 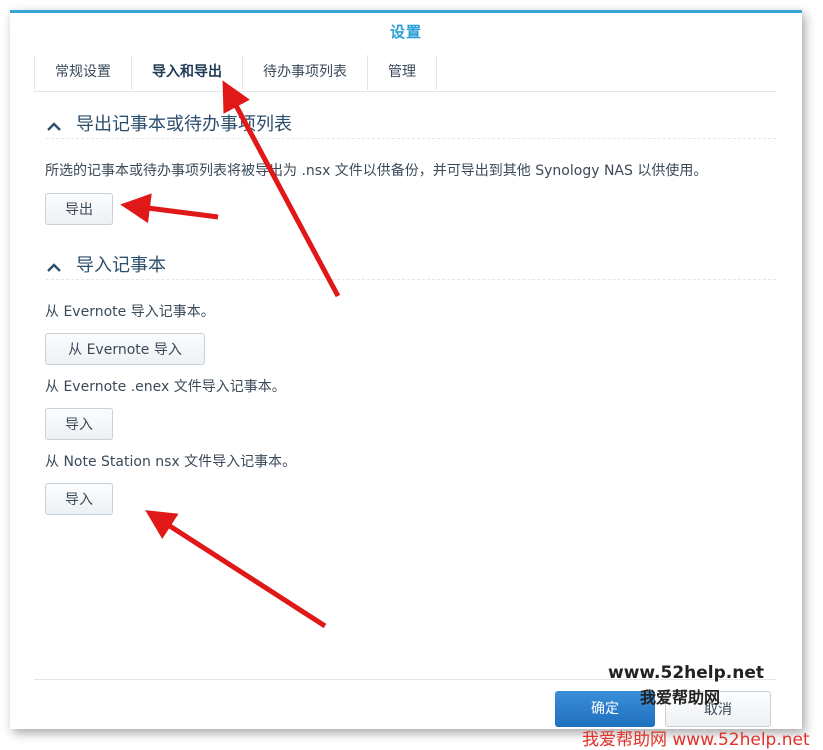 What do you see at coordinates (411, 124) in the screenshot?
I see `export-section-header: 导出记事本或待办事项列表` at bounding box center [411, 124].